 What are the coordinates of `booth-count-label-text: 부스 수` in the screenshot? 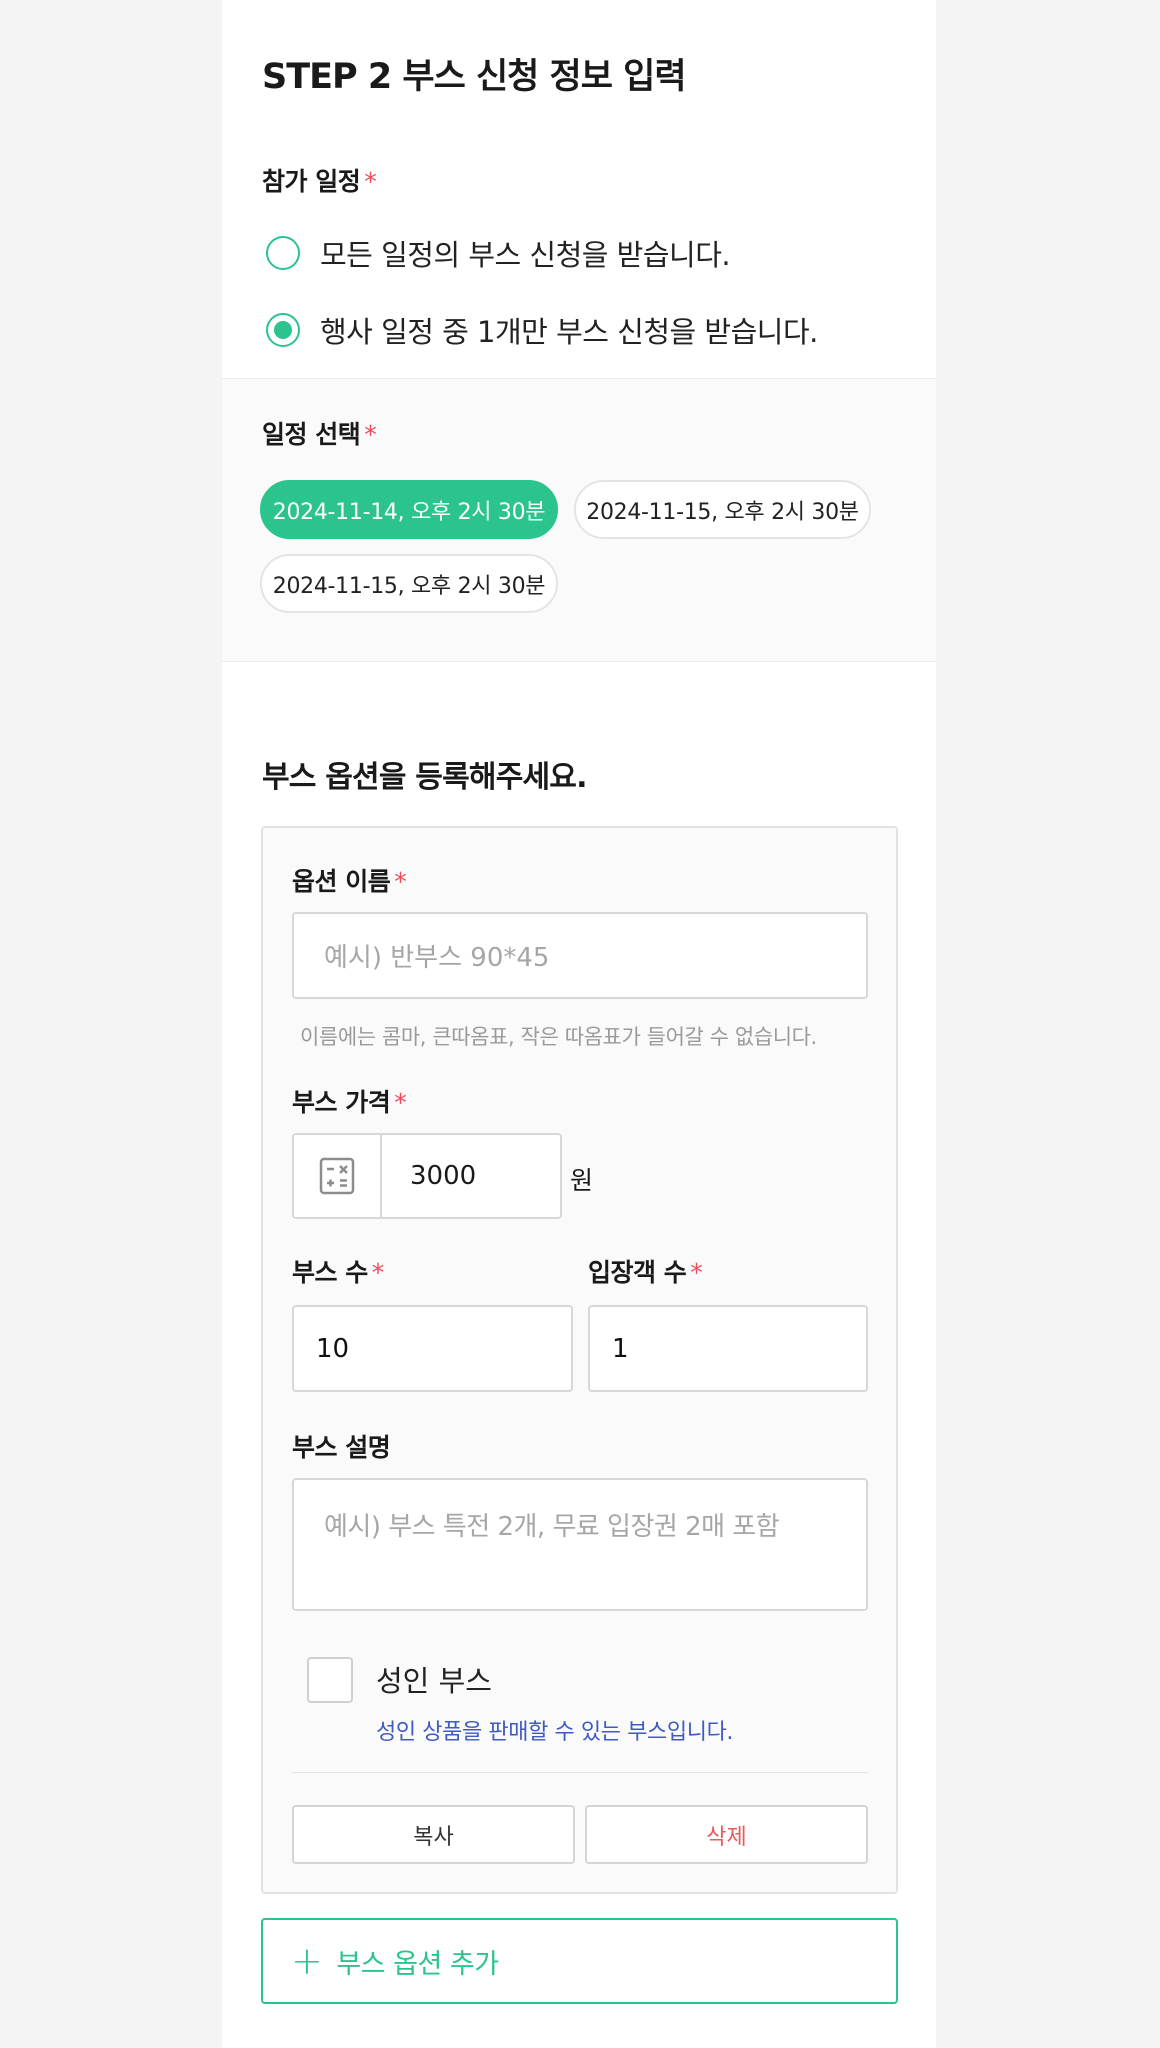 It's located at (330, 1272).